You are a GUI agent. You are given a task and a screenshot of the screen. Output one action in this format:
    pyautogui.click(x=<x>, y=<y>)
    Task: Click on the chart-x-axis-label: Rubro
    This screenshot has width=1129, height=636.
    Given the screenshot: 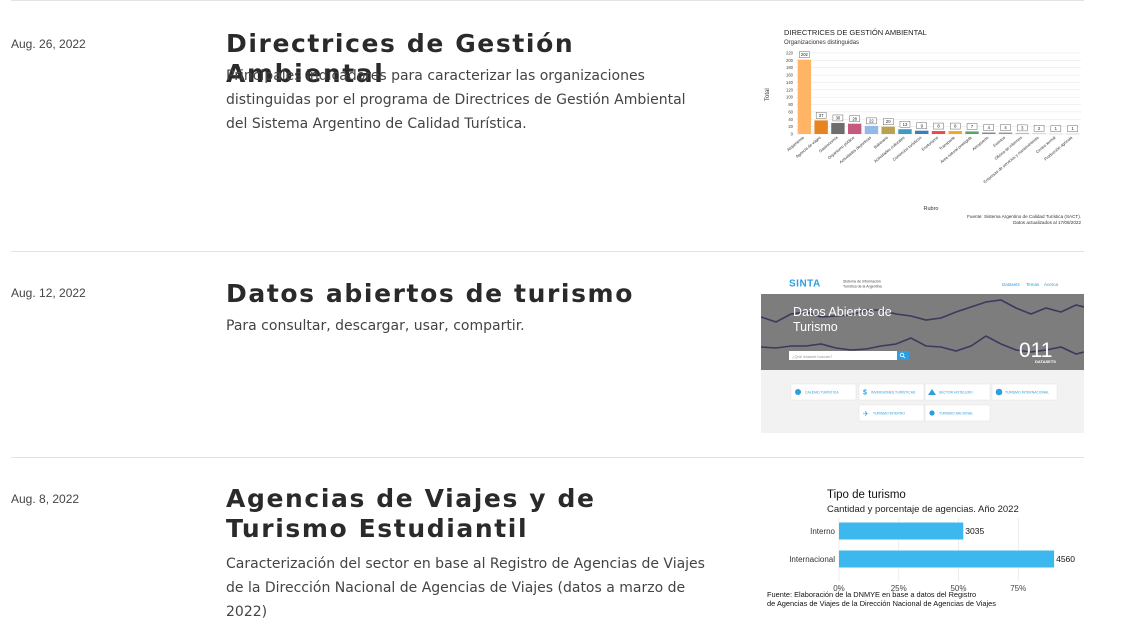 What is the action you would take?
    pyautogui.click(x=931, y=209)
    